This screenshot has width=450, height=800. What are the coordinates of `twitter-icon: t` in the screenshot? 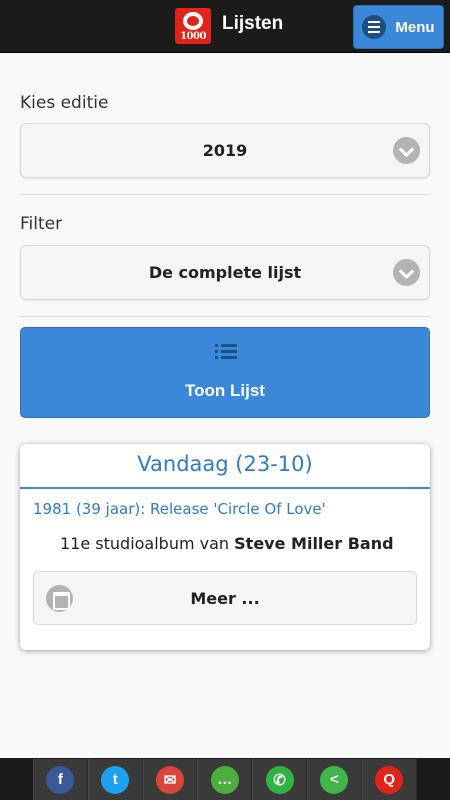 It's located at (115, 779).